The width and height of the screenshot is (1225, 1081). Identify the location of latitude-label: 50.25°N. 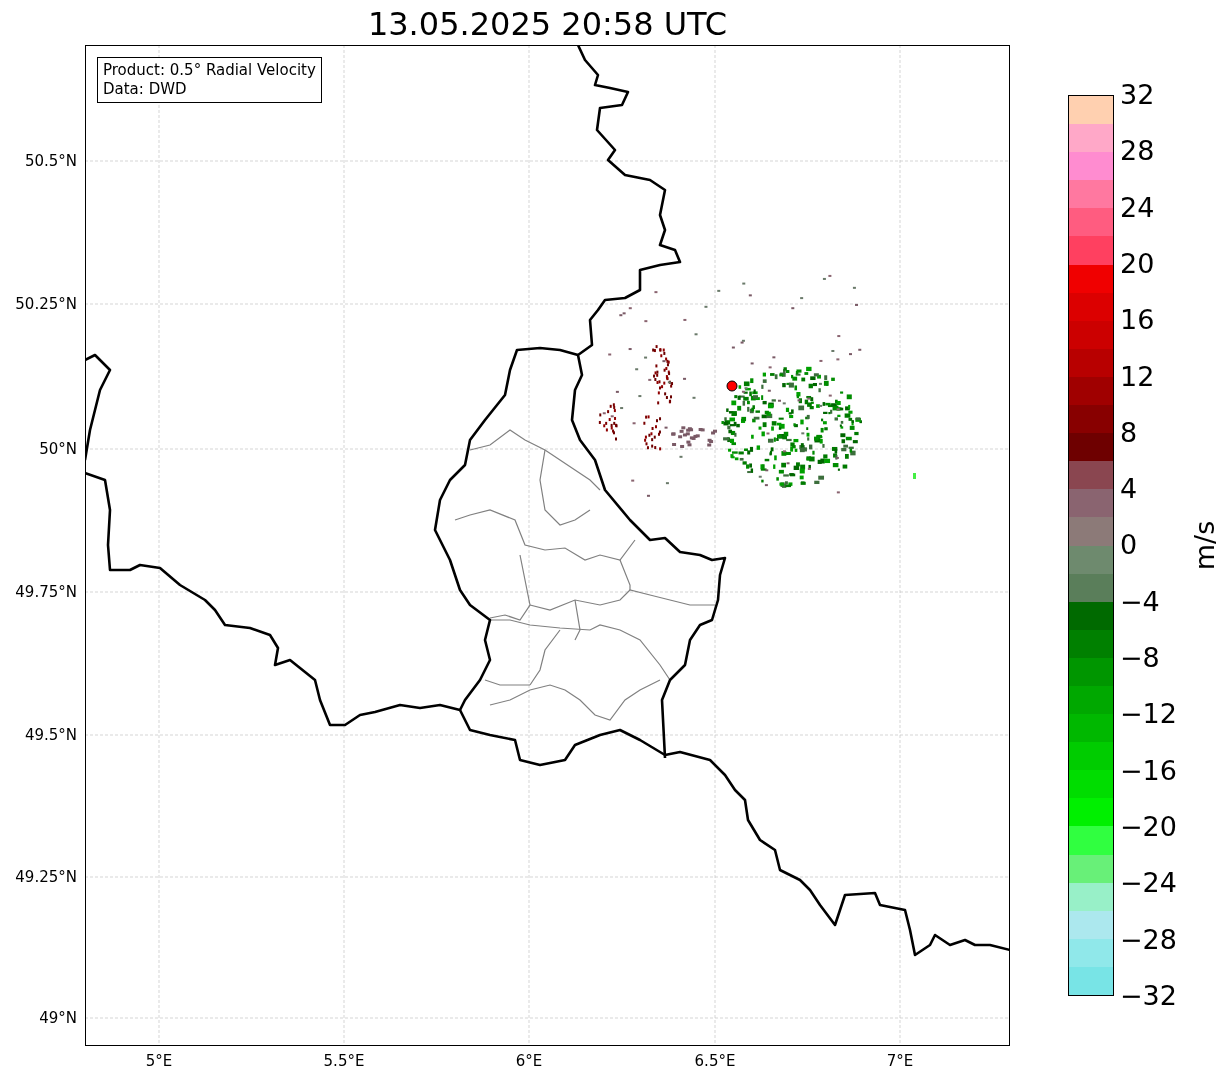
(46, 304).